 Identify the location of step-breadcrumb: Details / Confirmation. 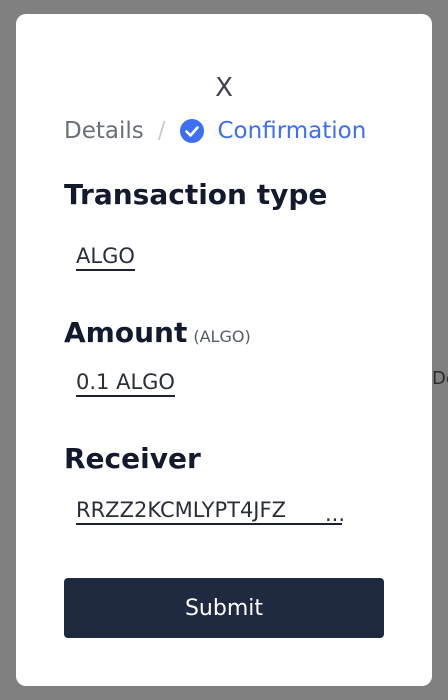
(215, 131).